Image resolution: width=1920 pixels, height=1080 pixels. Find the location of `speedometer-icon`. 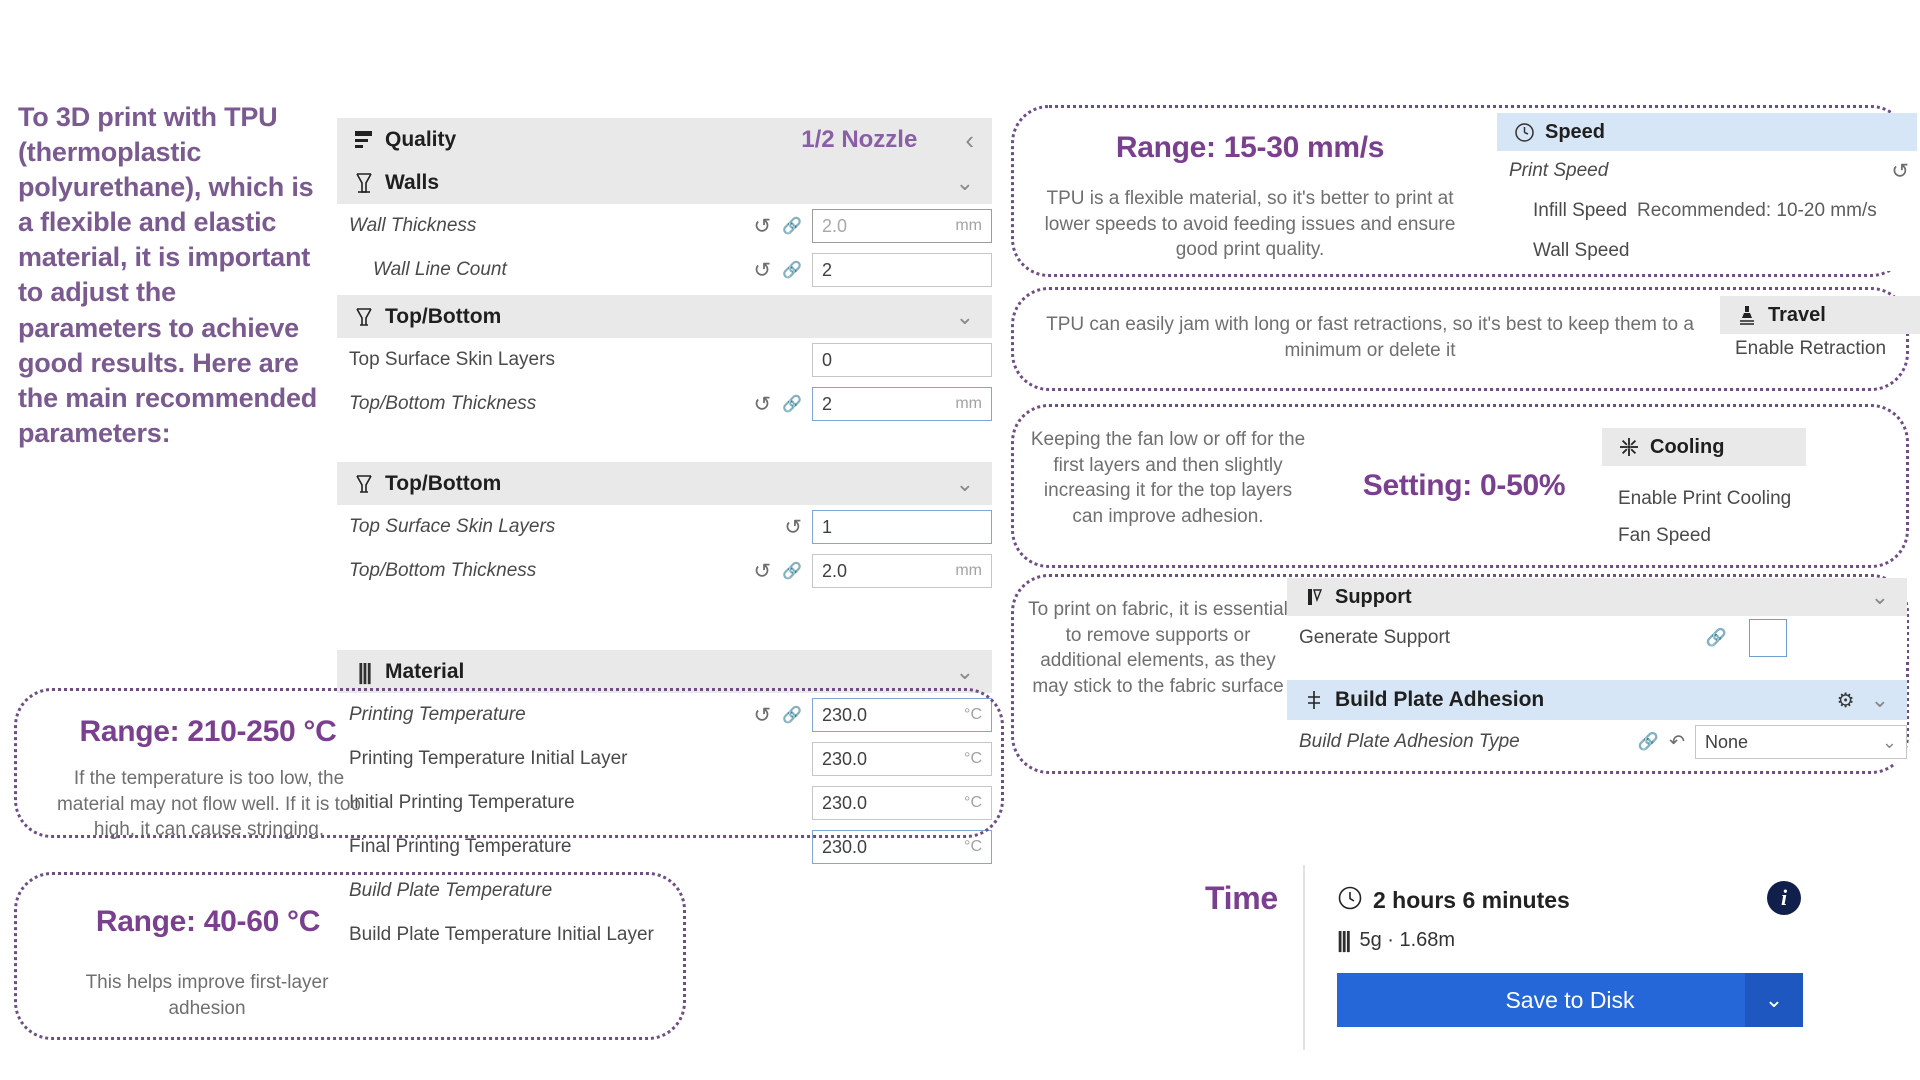

speedometer-icon is located at coordinates (1524, 132).